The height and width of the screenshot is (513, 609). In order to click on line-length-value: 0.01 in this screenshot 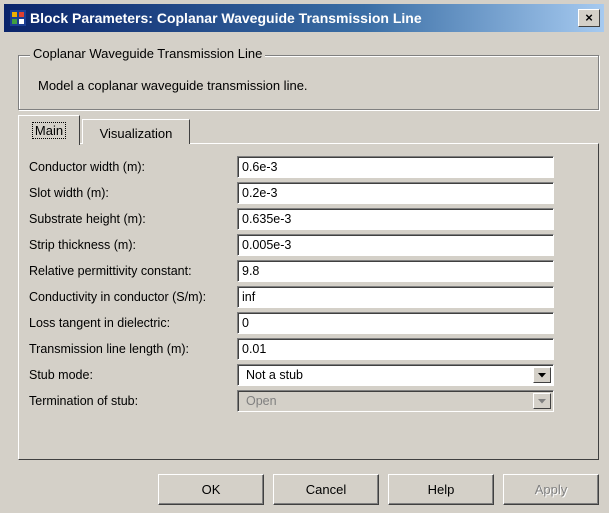, I will do `click(254, 349)`.